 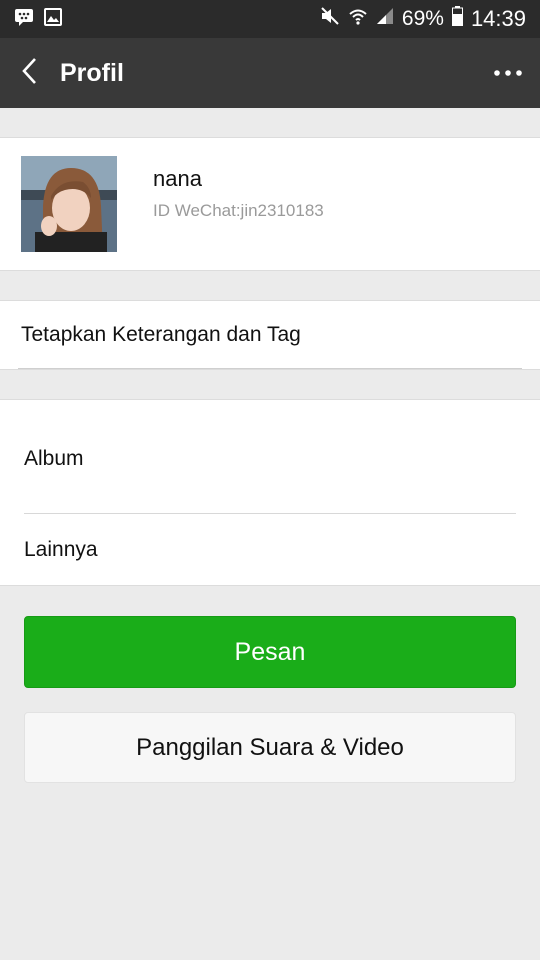 I want to click on message-button: Pesan, so click(x=270, y=652).